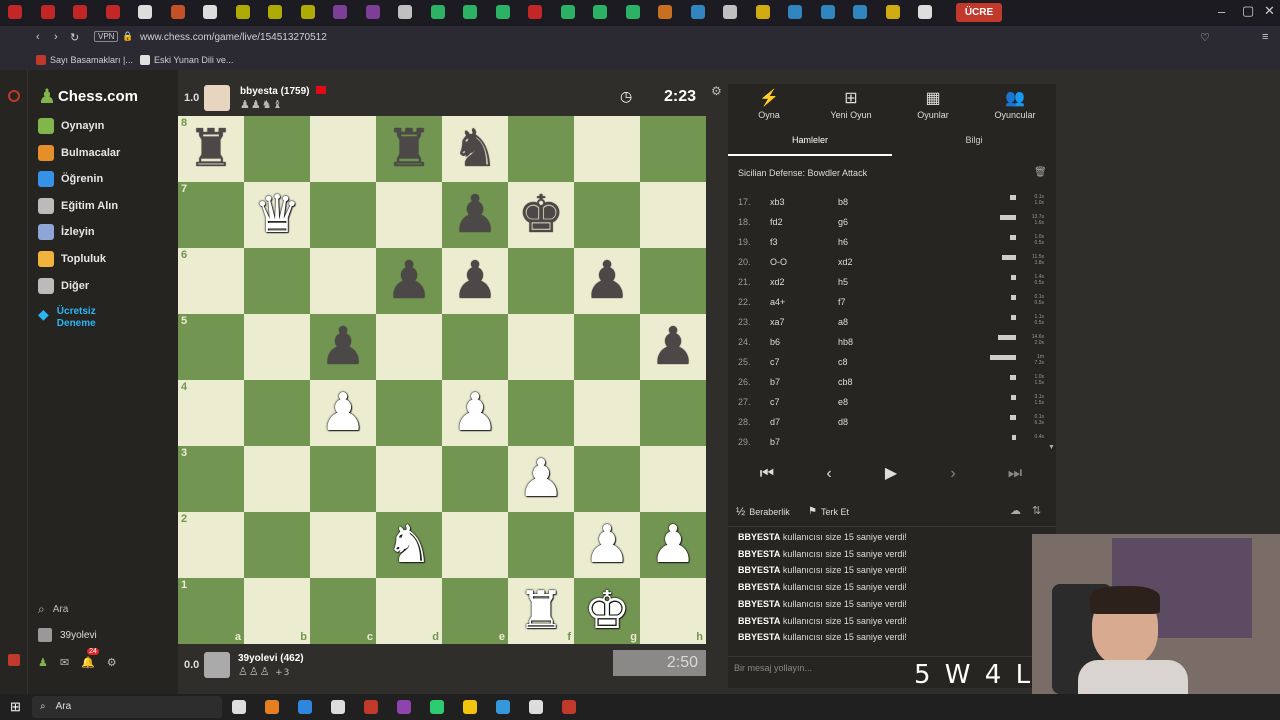 The height and width of the screenshot is (720, 1280). Describe the element at coordinates (271, 658) in the screenshot. I see `bottom-player-name: 39yolevi (462)` at that location.